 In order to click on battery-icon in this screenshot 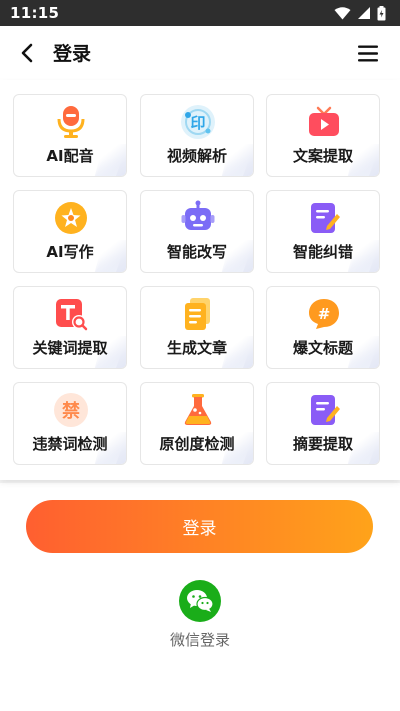, I will do `click(381, 12)`.